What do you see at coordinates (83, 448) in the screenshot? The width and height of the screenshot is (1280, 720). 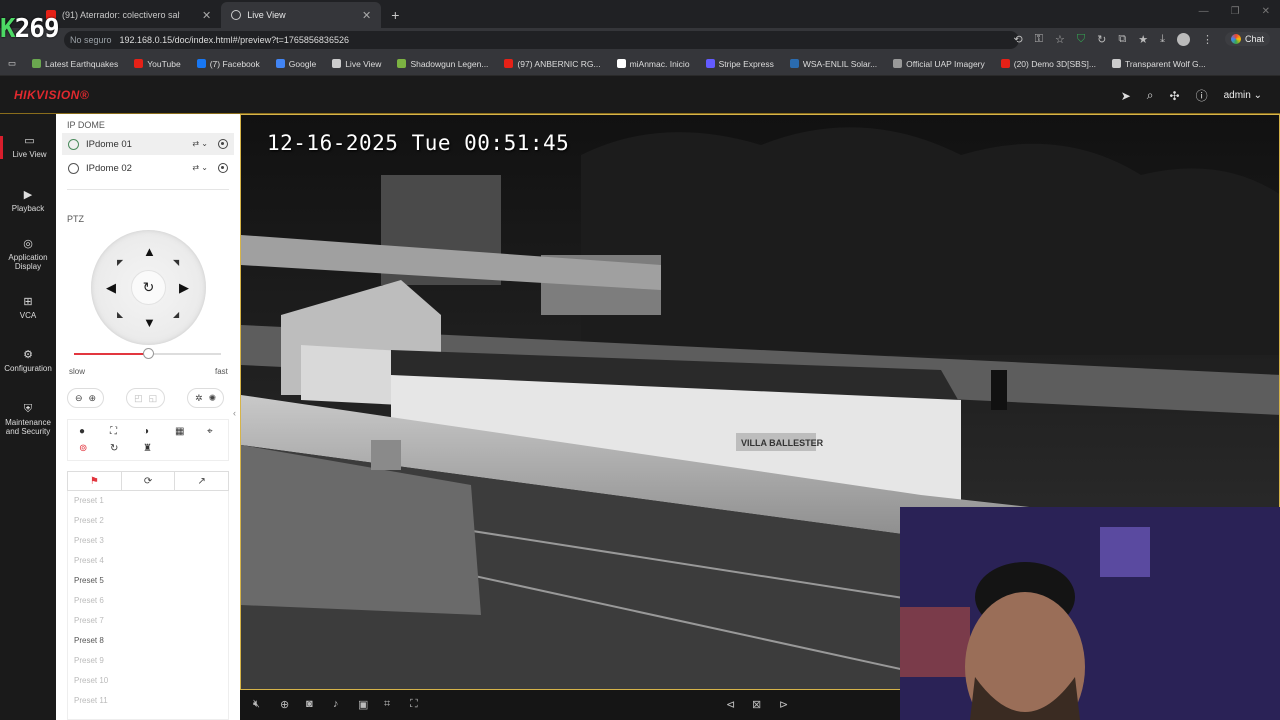 I see `3d-zoom-icon: ⊚` at bounding box center [83, 448].